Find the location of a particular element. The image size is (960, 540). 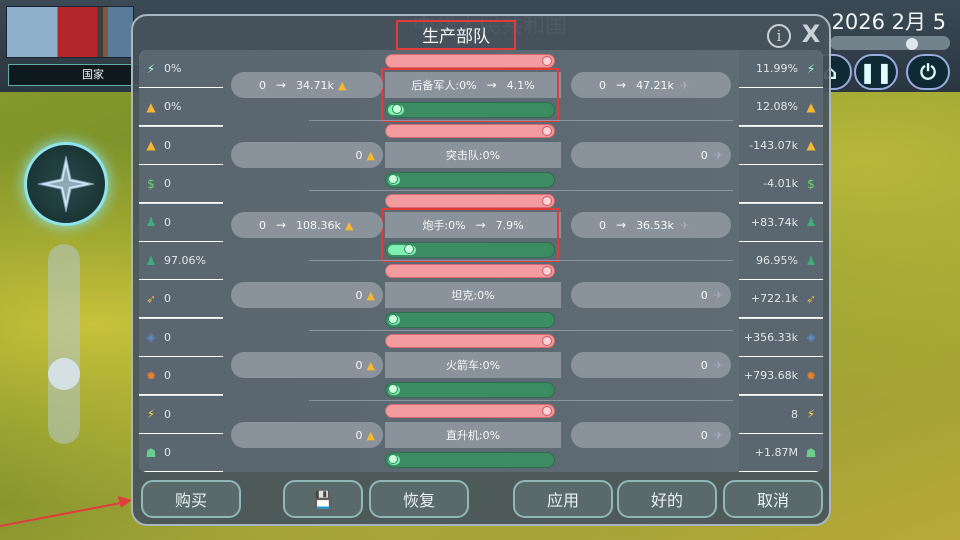

close-icon: X is located at coordinates (811, 34).